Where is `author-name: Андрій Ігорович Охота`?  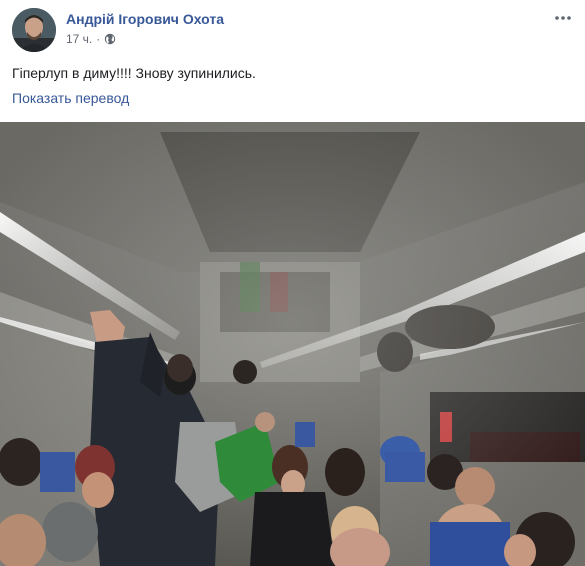
author-name: Андрій Ігорович Охота is located at coordinates (145, 19).